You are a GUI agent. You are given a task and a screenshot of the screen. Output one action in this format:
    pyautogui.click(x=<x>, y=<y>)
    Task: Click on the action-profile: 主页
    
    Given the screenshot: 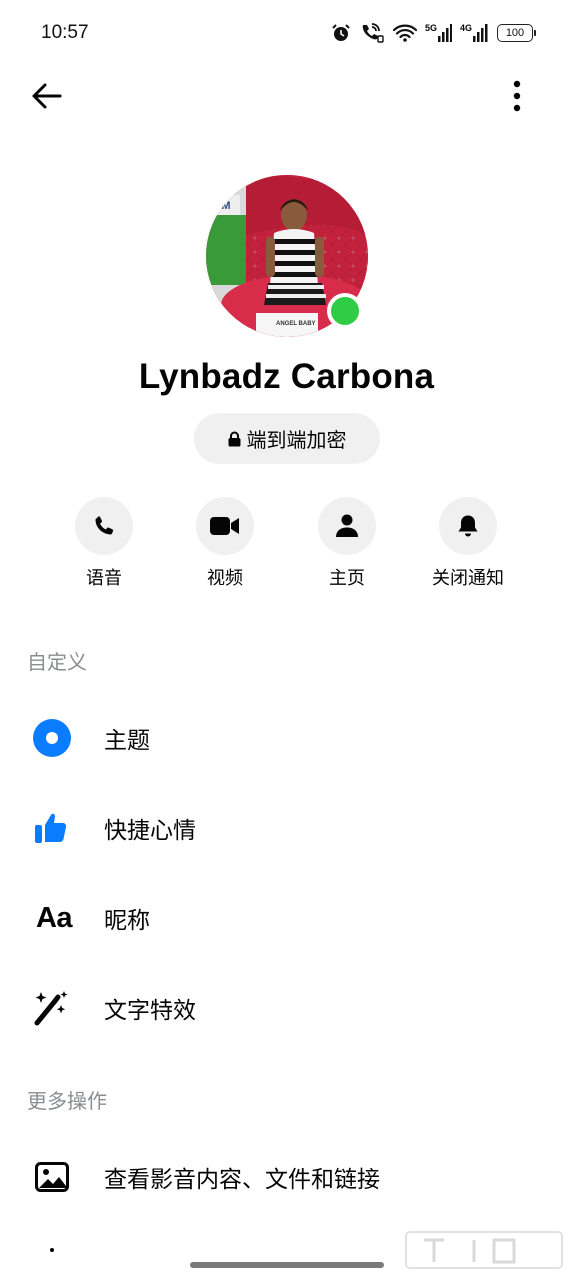 What is the action you would take?
    pyautogui.click(x=347, y=543)
    